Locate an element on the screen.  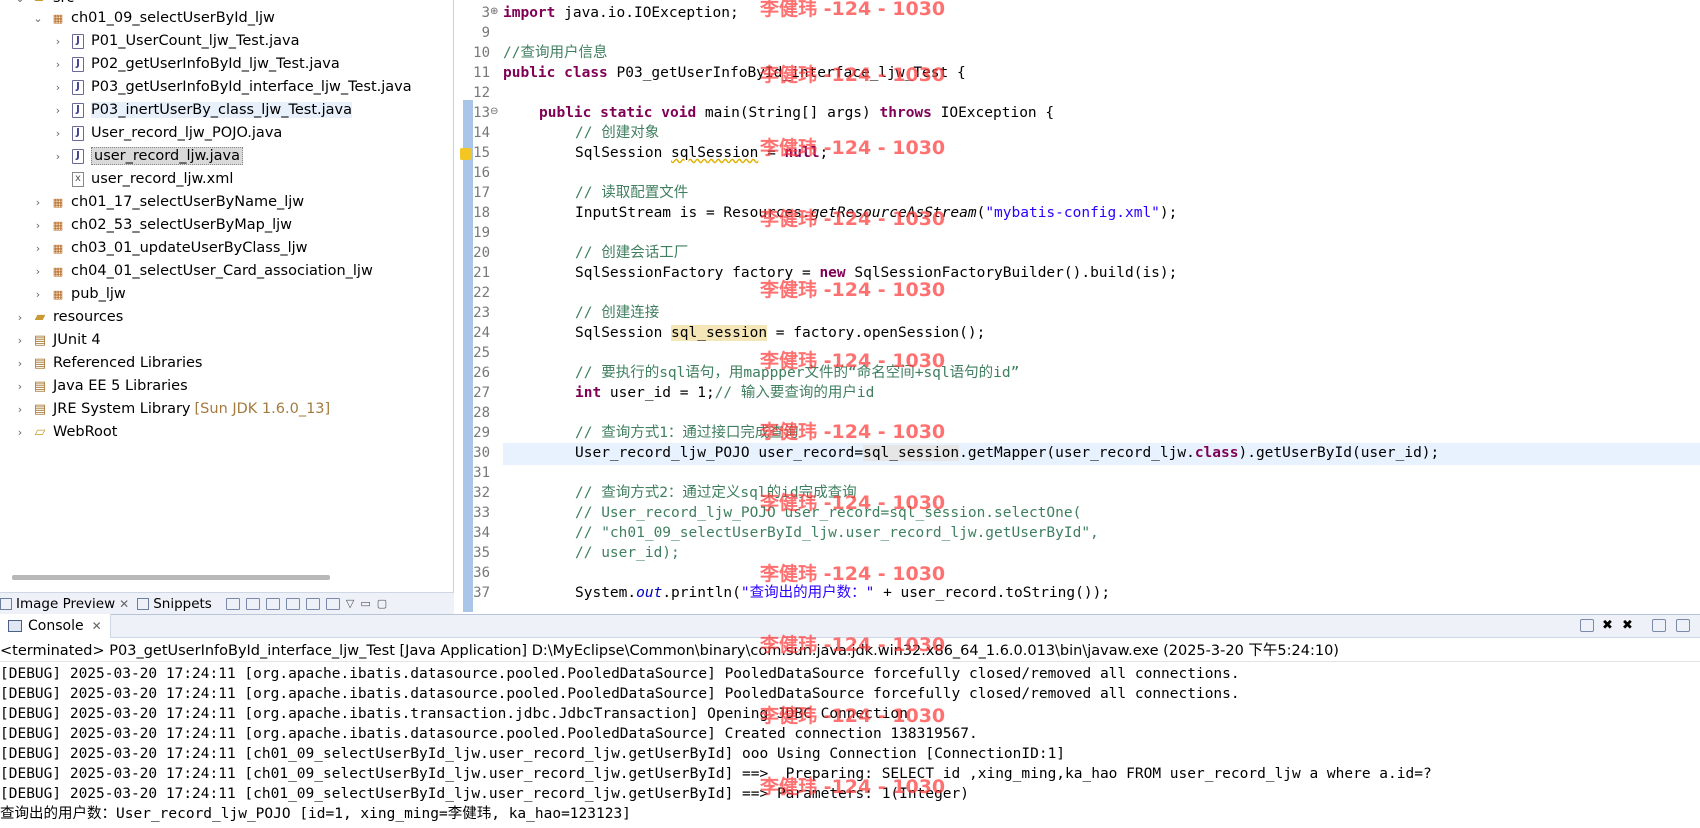
line-number: 15 is located at coordinates (481, 153).